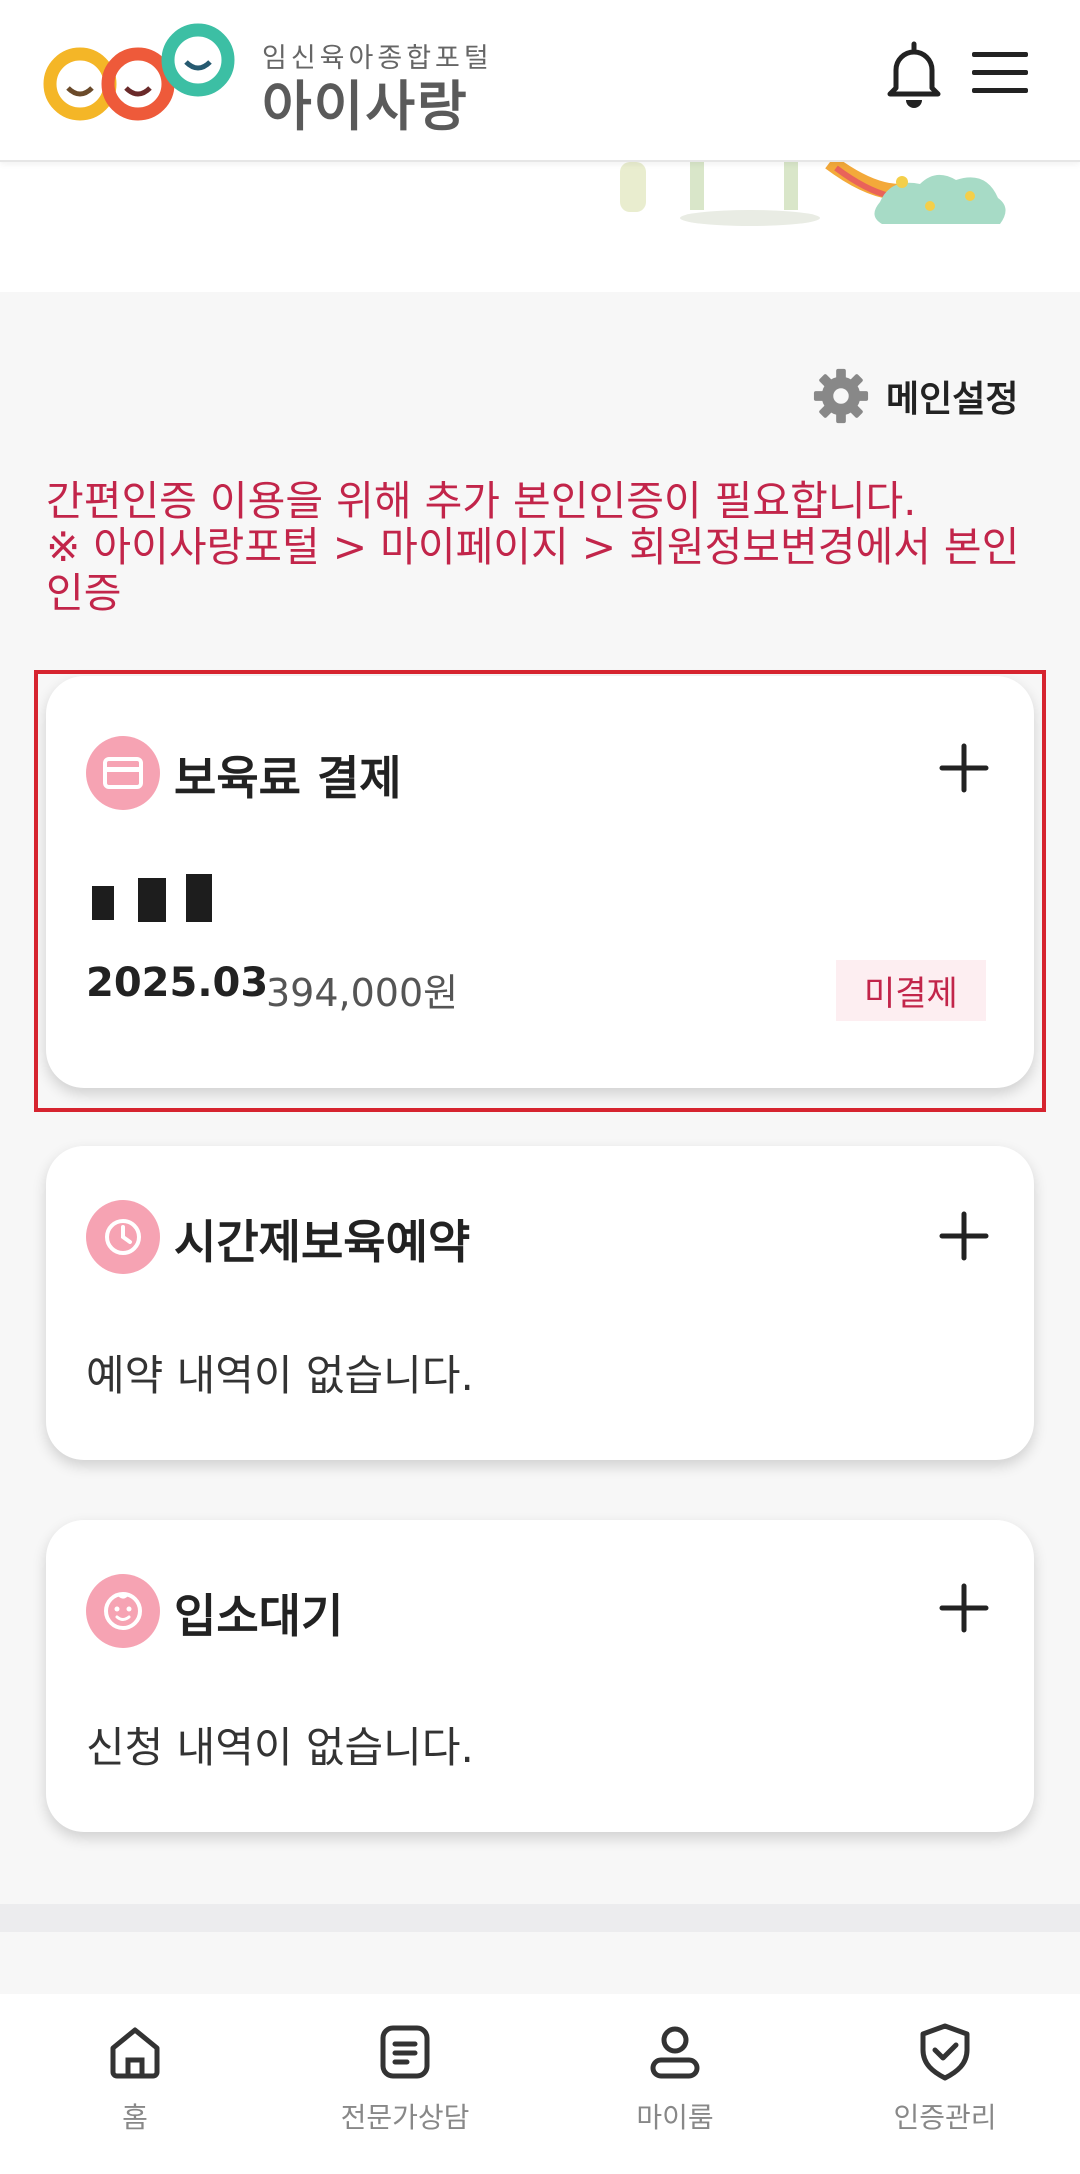  What do you see at coordinates (841, 396) in the screenshot?
I see `gear-icon` at bounding box center [841, 396].